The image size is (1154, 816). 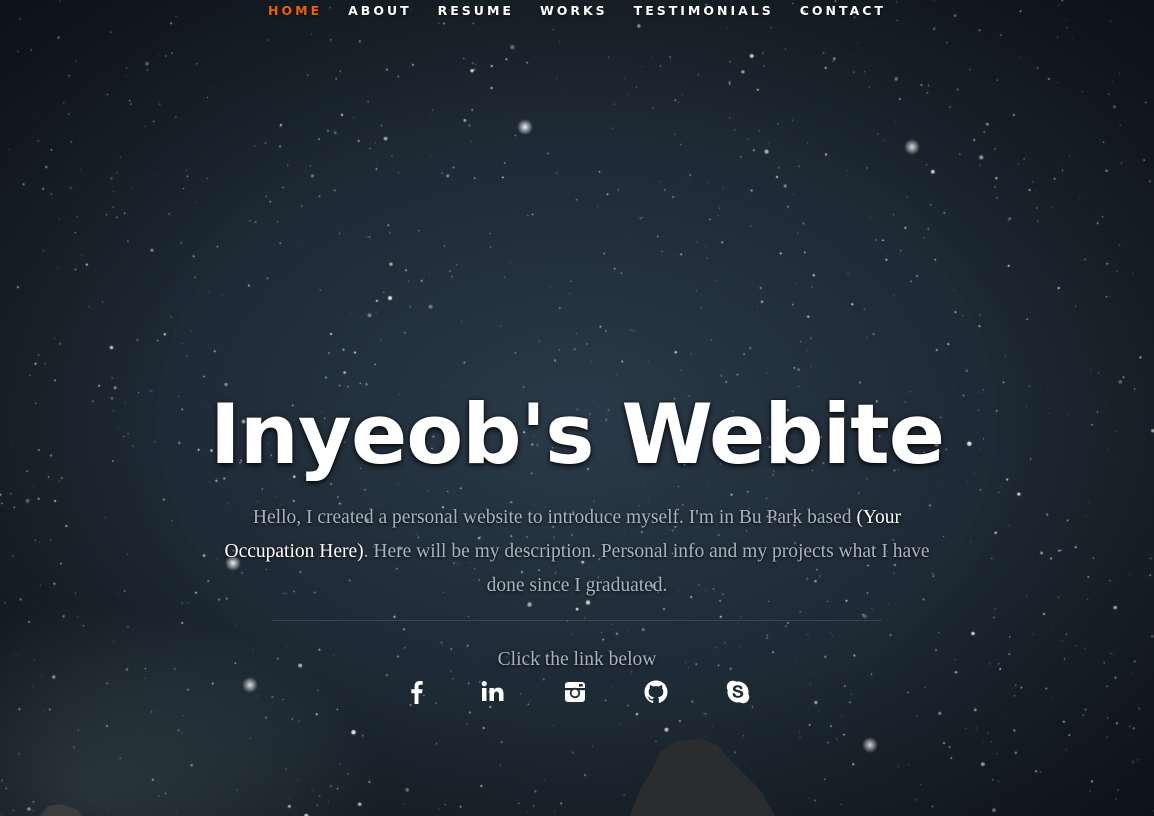 I want to click on nav-contact: CONTACT, so click(x=843, y=10).